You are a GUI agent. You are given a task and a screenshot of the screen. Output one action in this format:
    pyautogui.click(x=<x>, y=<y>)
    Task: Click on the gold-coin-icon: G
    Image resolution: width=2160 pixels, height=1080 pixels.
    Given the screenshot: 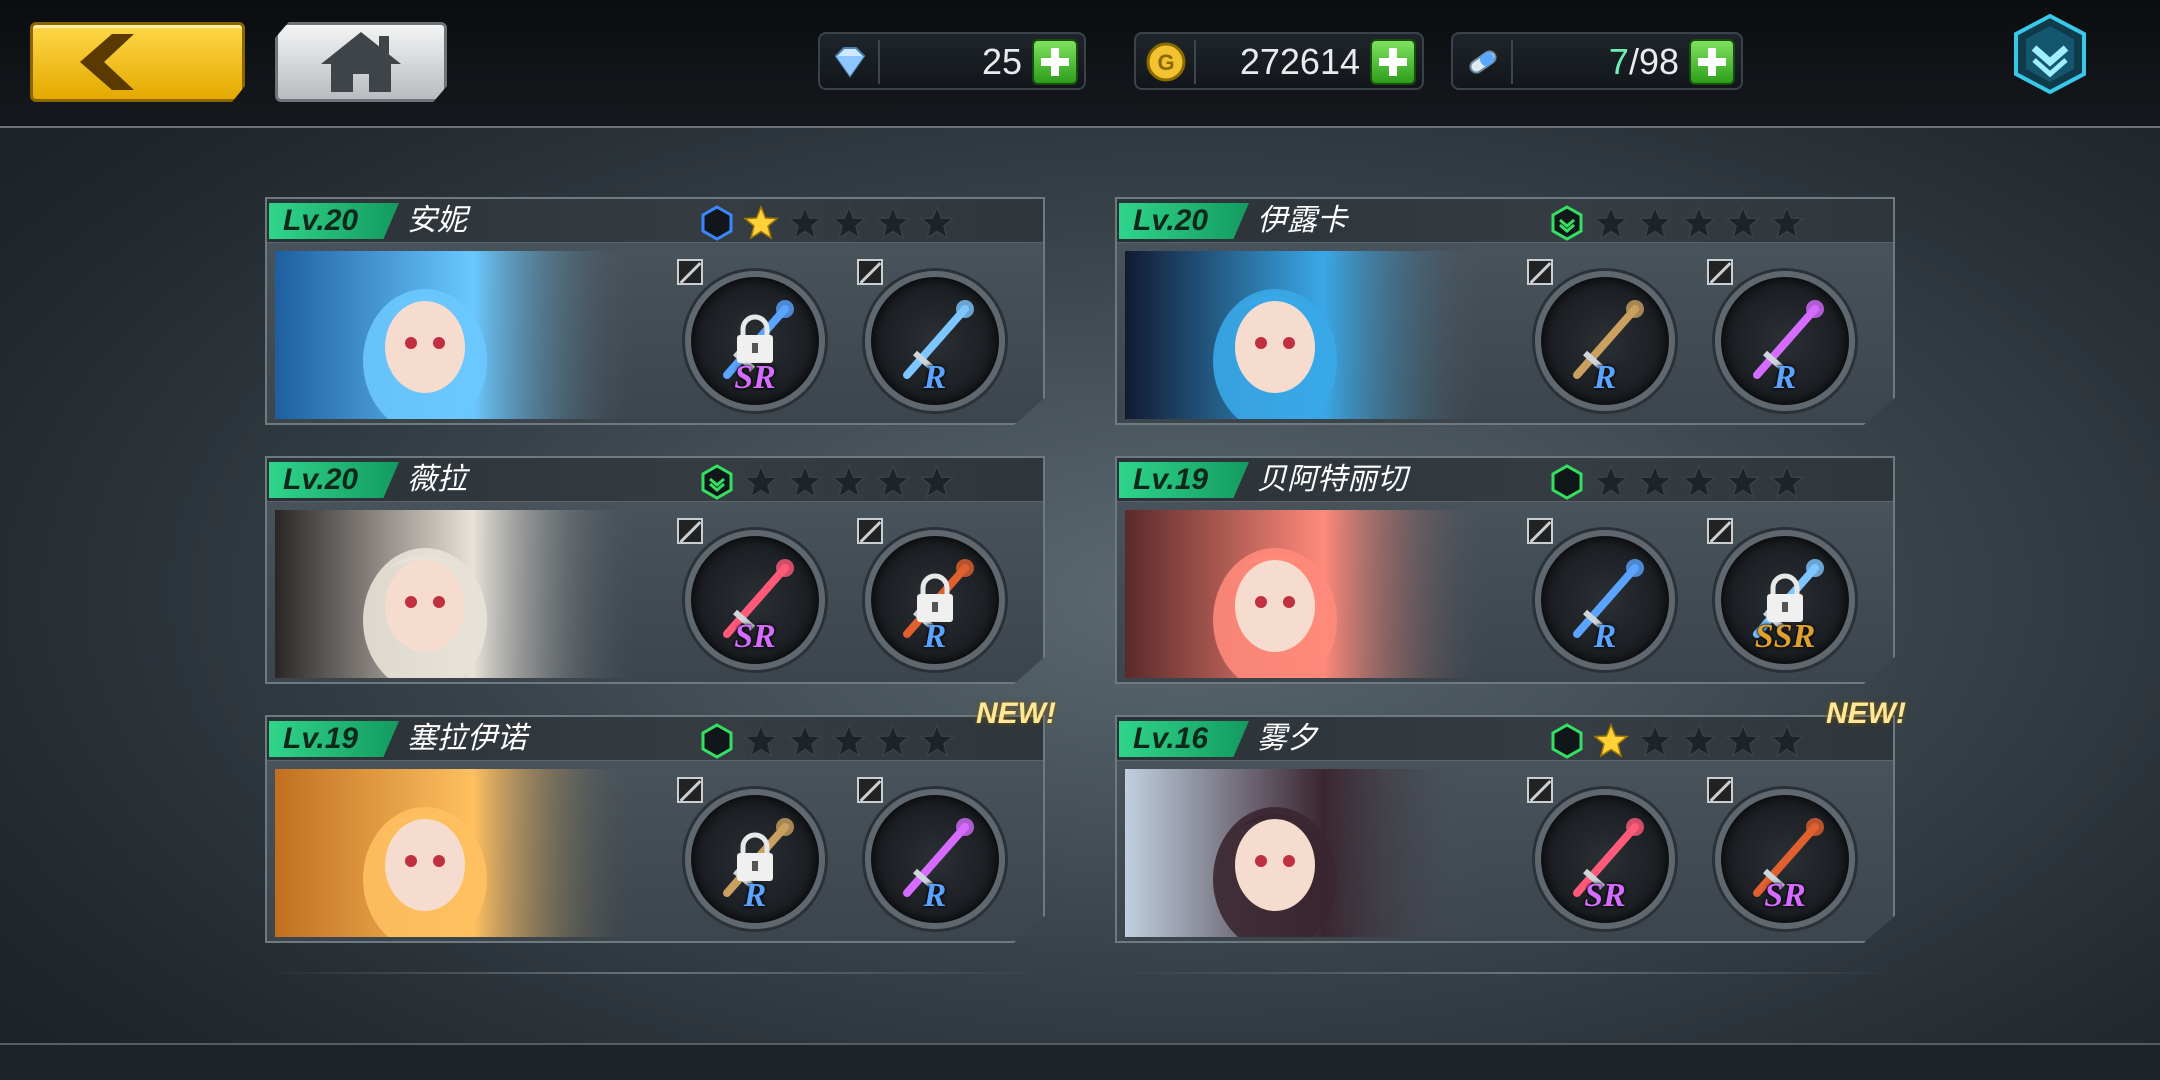 What is the action you would take?
    pyautogui.click(x=1166, y=62)
    